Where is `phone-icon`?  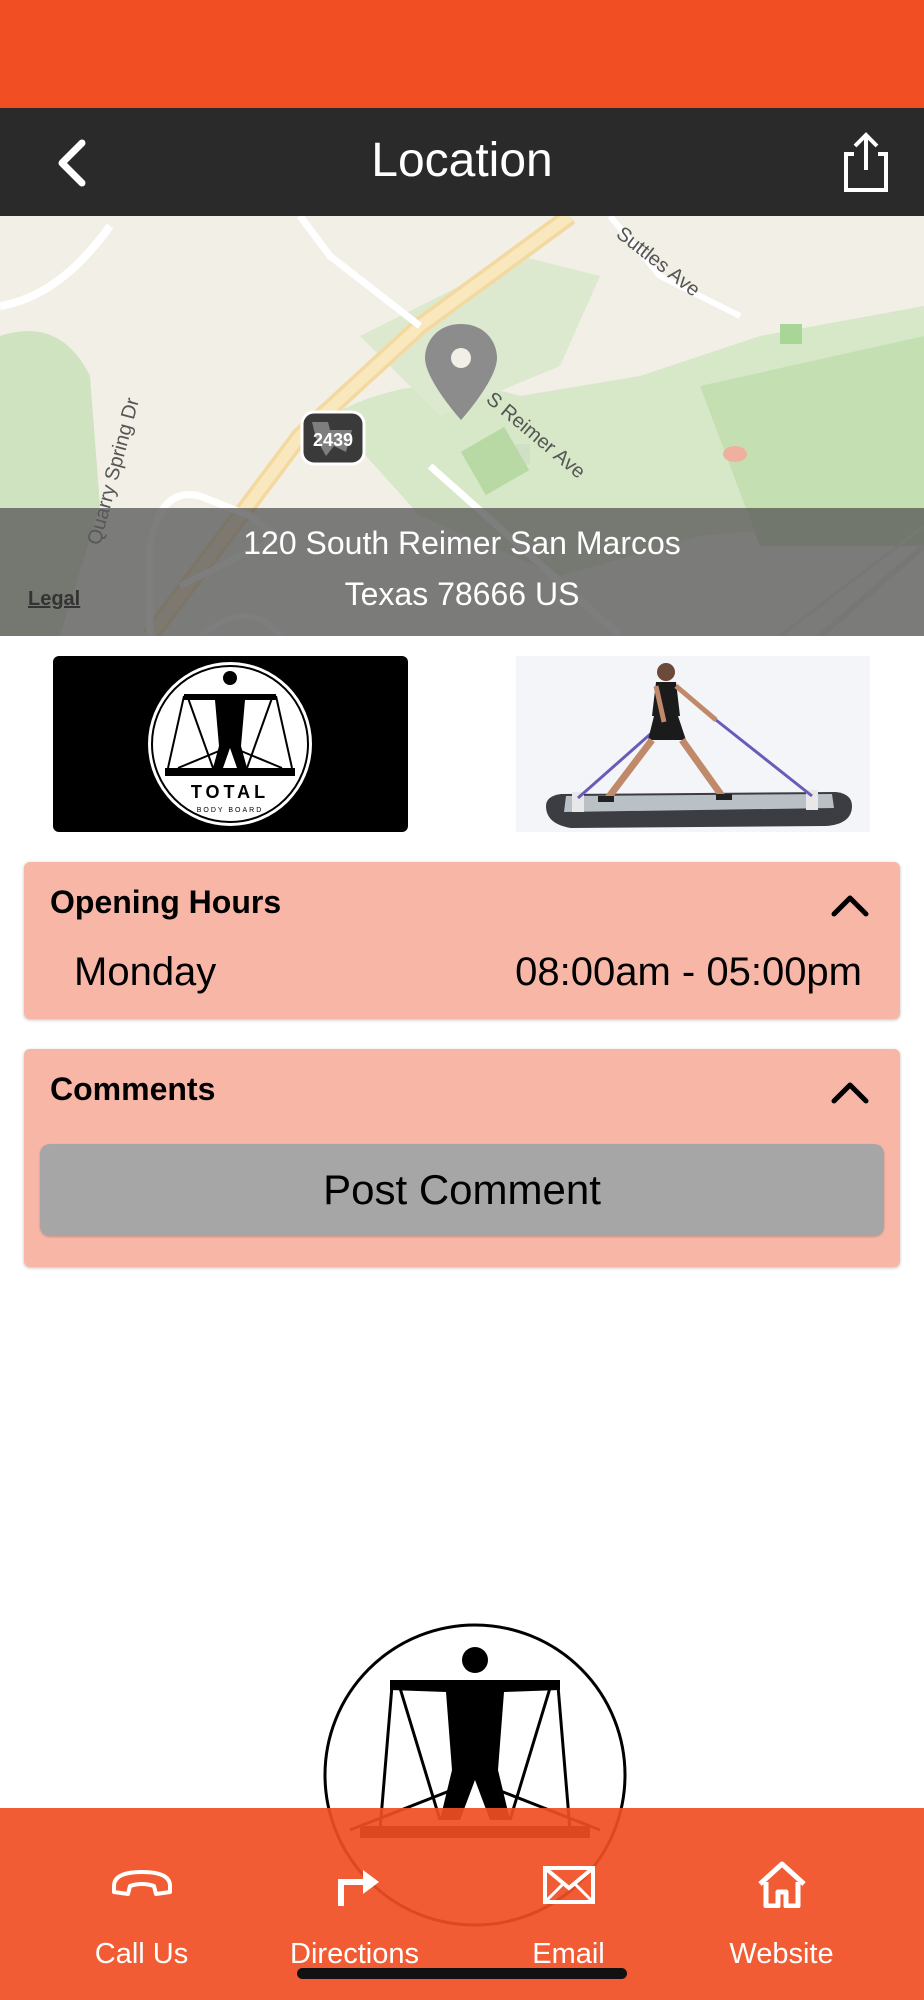
phone-icon is located at coordinates (142, 1883).